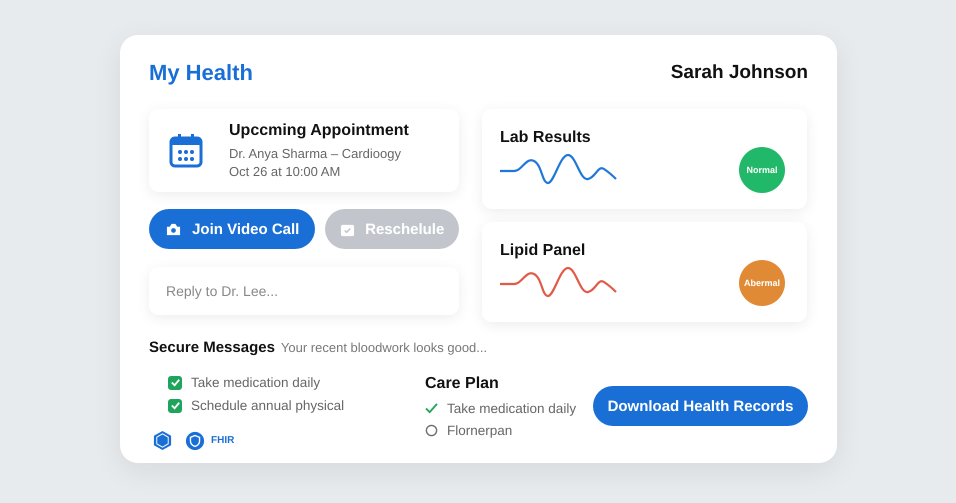  Describe the element at coordinates (162, 440) in the screenshot. I see `hexagon-badge-icon` at that location.